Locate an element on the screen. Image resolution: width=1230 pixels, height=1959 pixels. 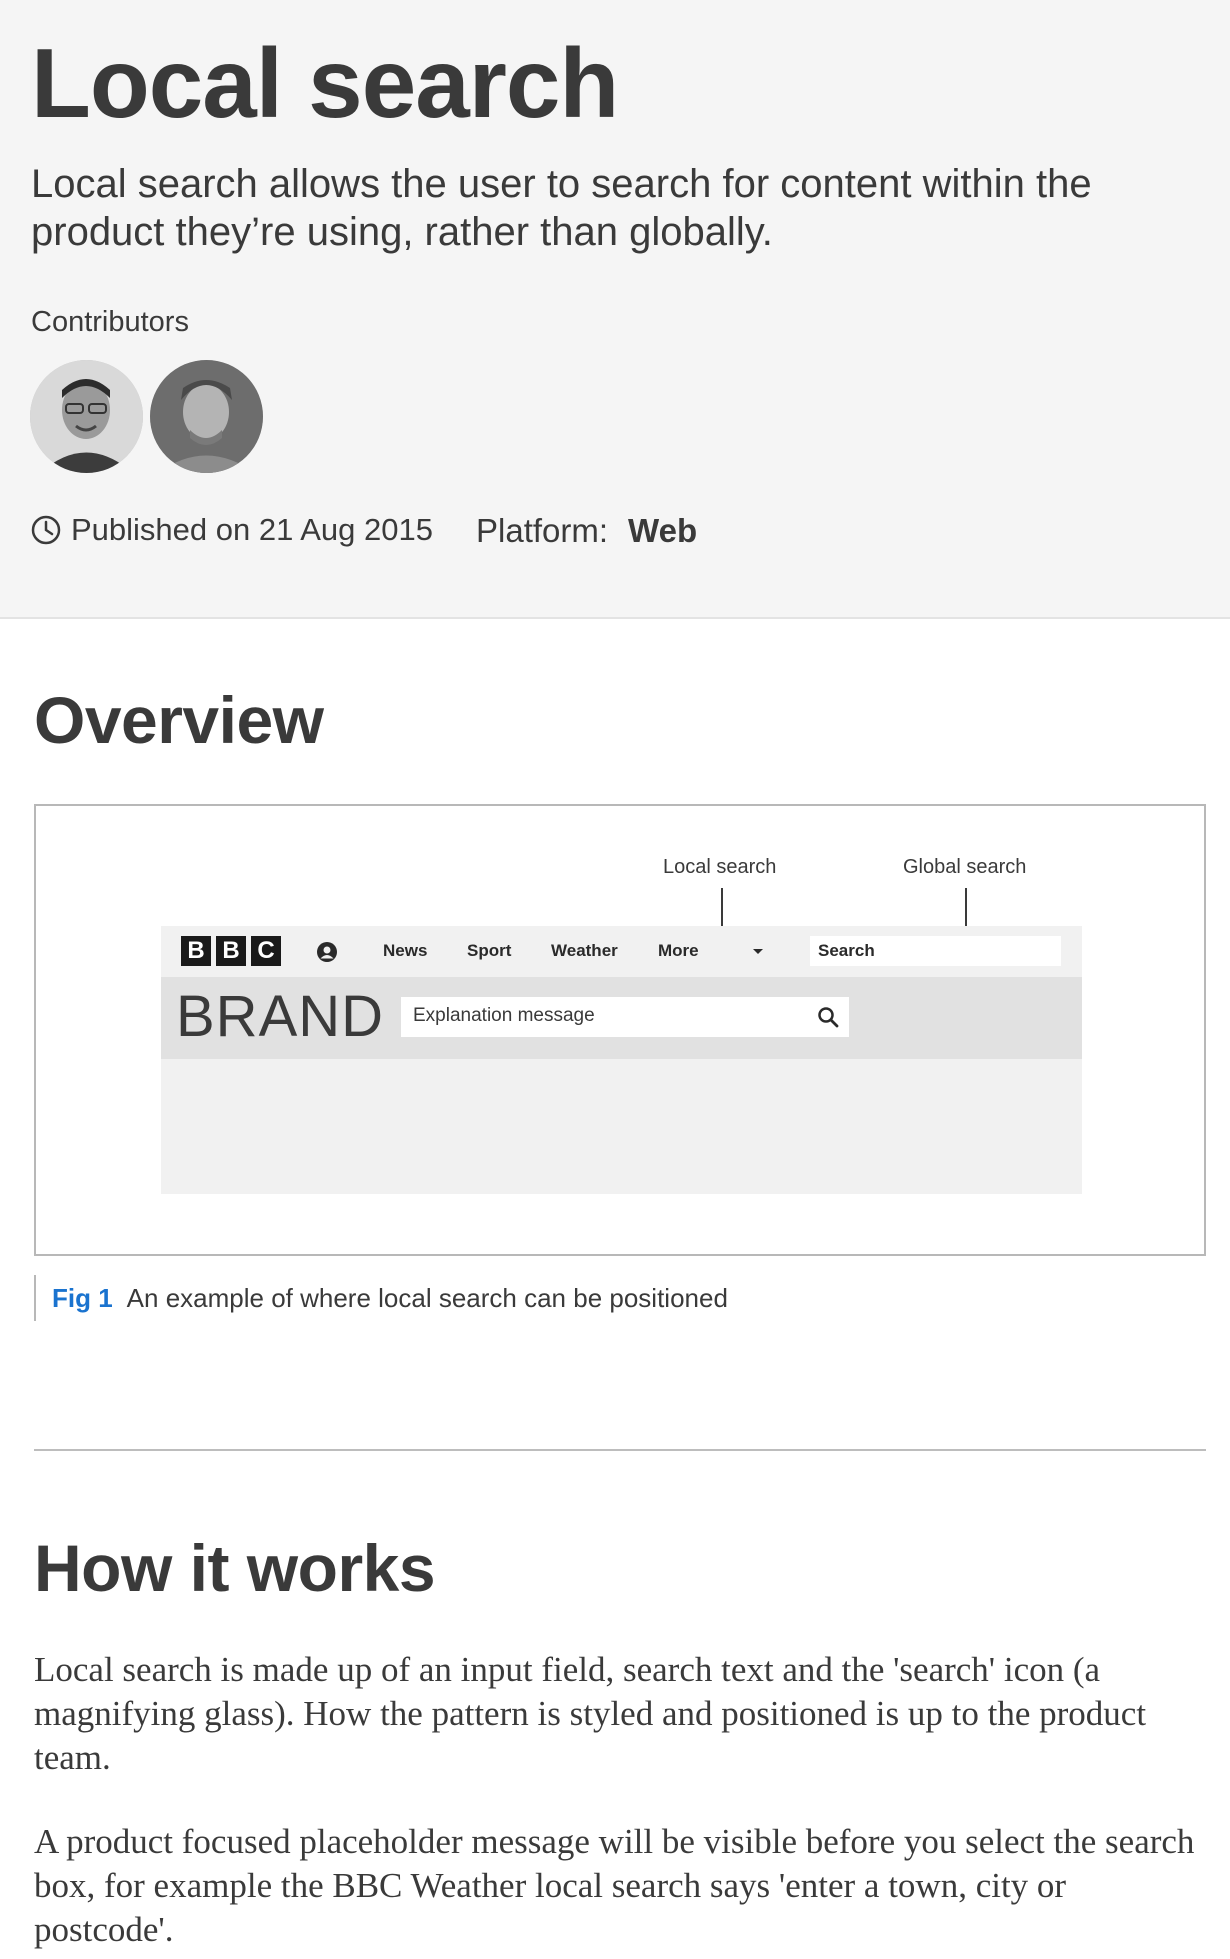
page-title: Local search is located at coordinates (325, 83).